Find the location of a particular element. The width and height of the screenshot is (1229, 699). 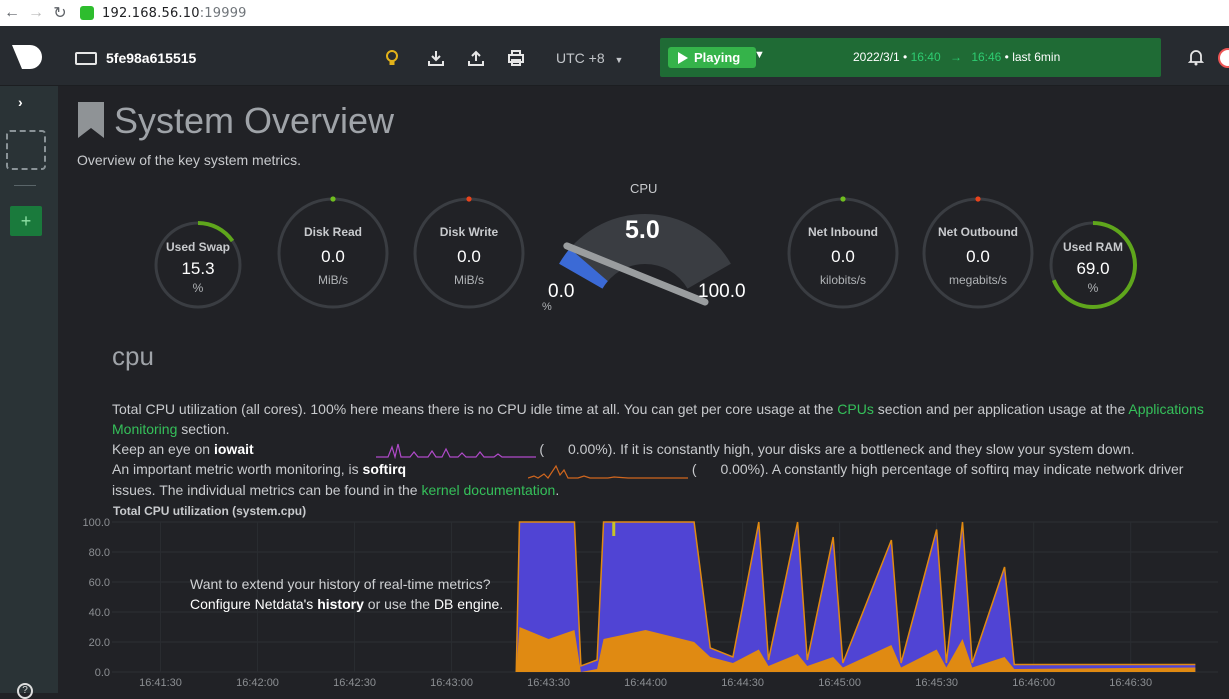

time-range-text: 2022/3/1 • 16:40 → 16:46 • last 6min is located at coordinates (956, 57).